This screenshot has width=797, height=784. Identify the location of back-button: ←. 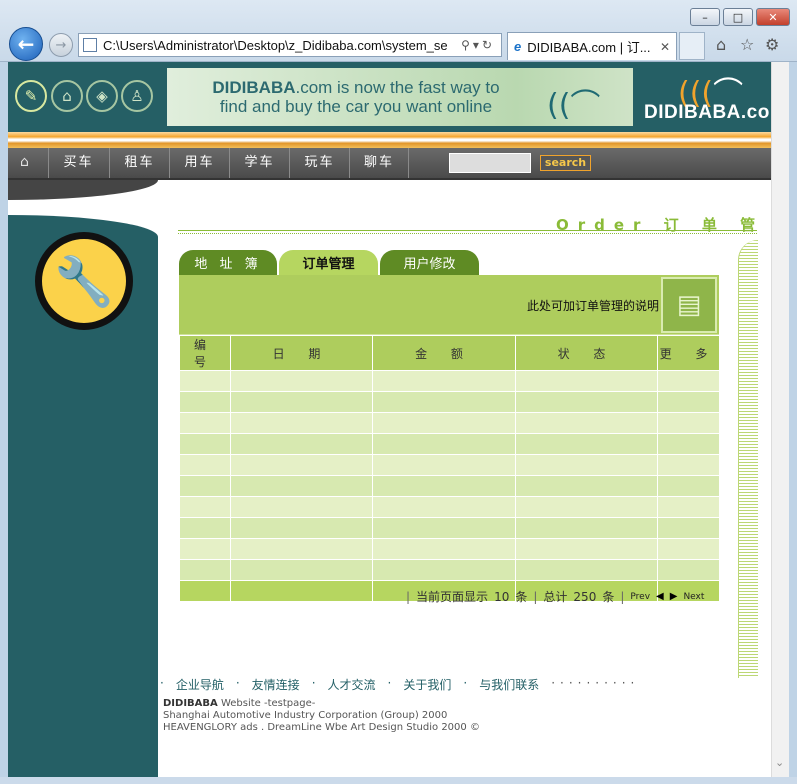
(26, 44).